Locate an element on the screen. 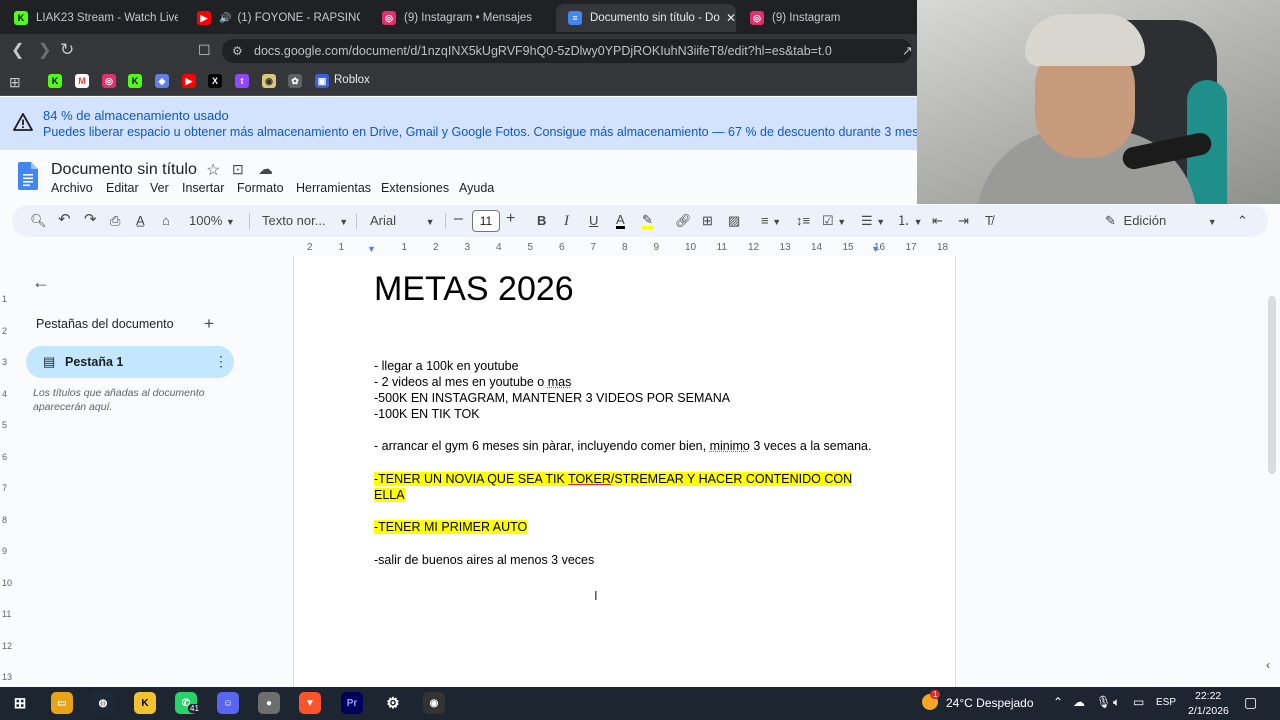  search-menus-icon: 🔍︎ is located at coordinates (38, 221).